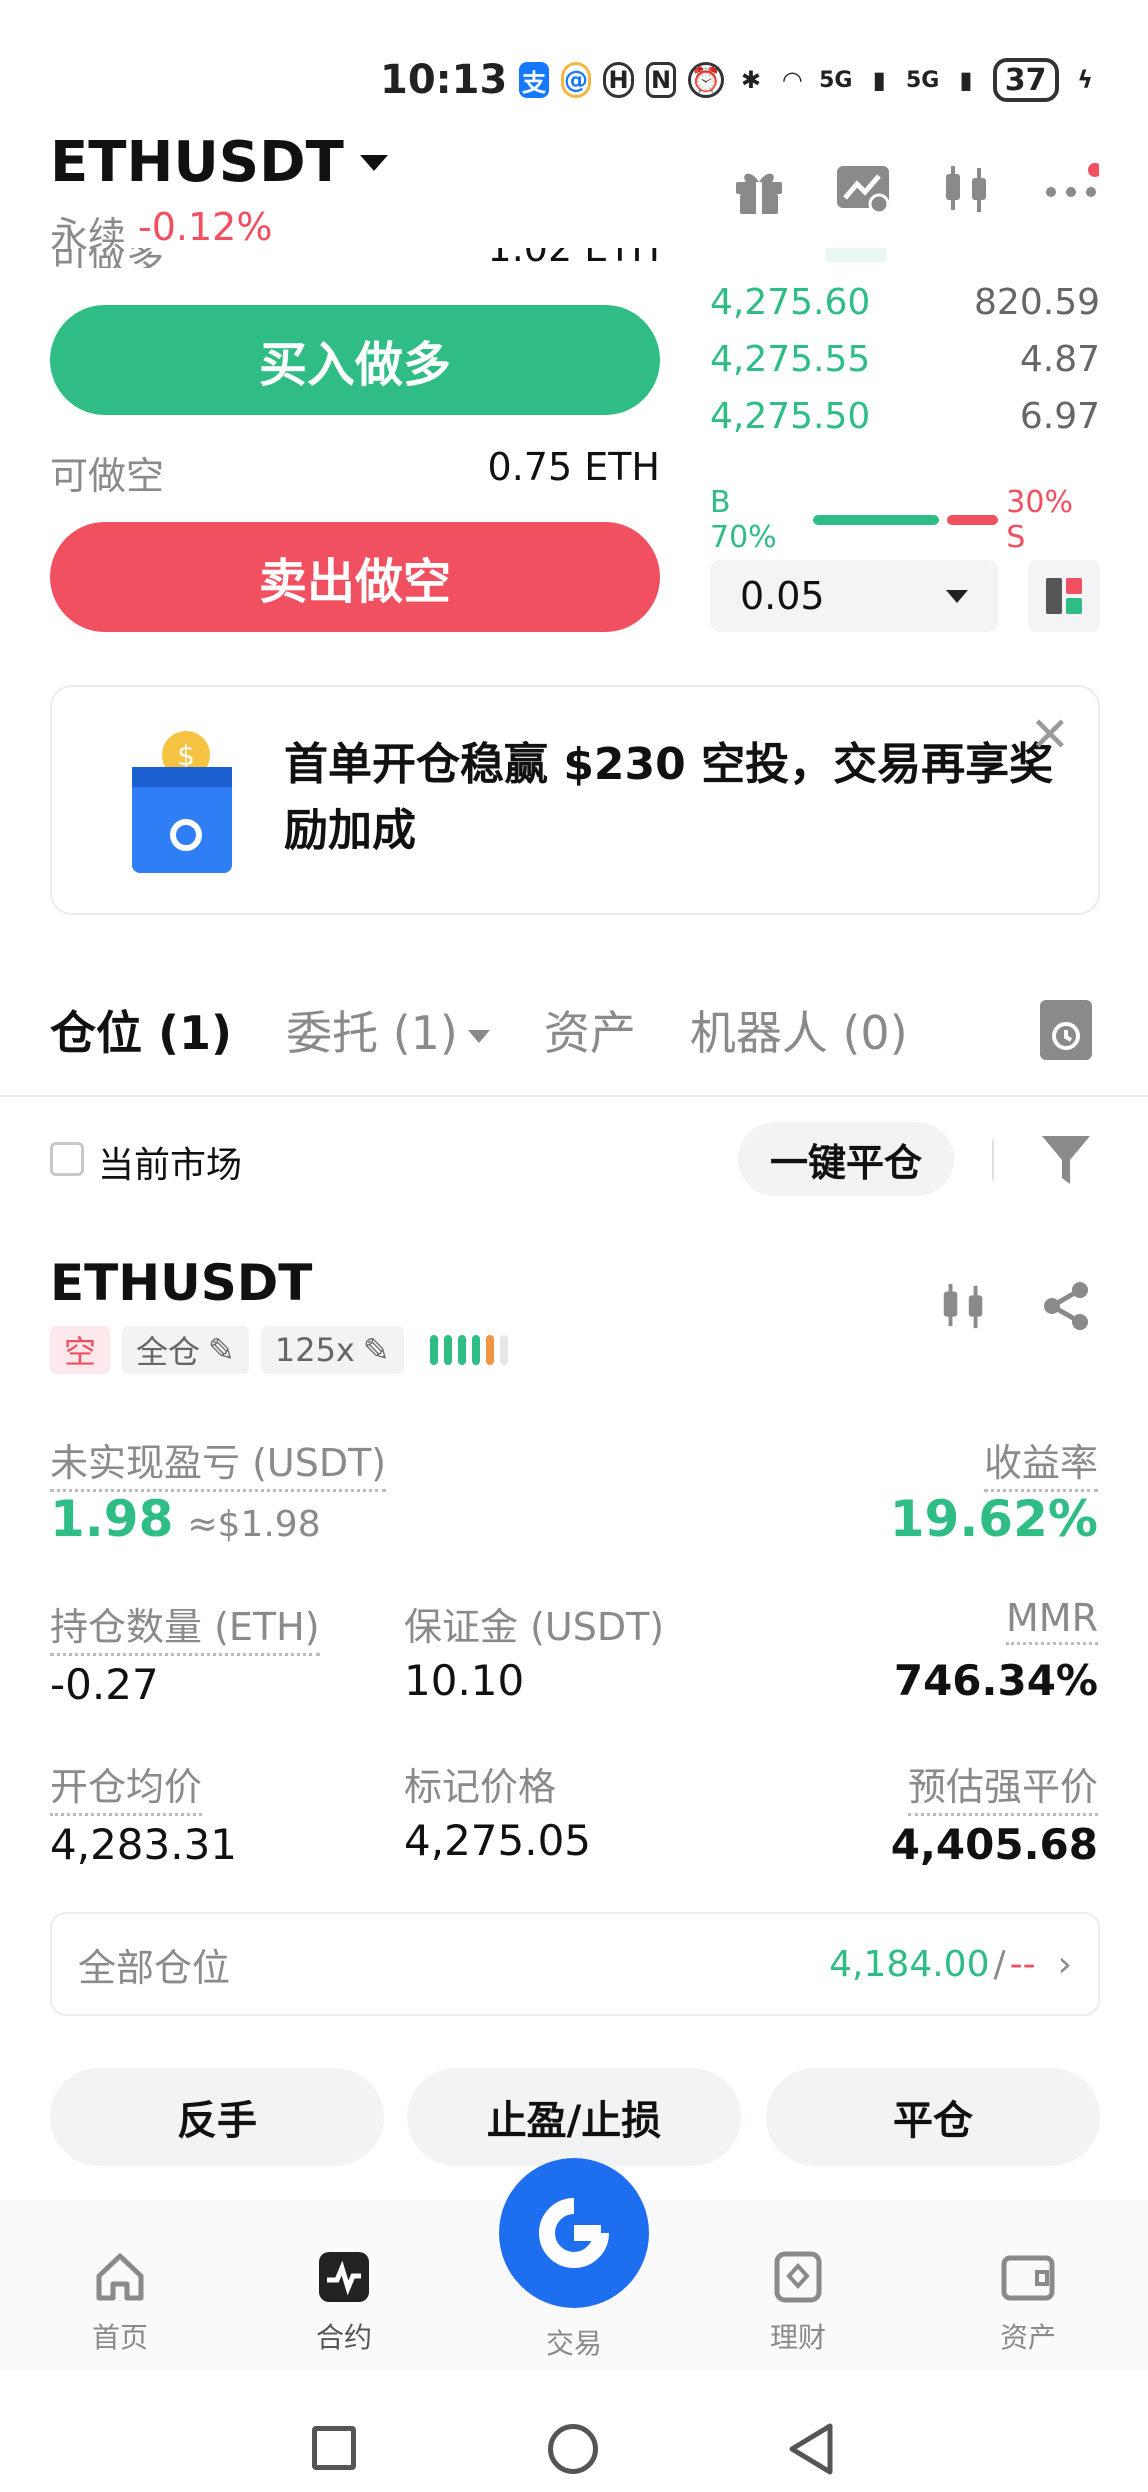 This screenshot has width=1148, height=2492. Describe the element at coordinates (355, 472) in the screenshot. I see `can-short-row: 可做空 0.75 ETH` at that location.